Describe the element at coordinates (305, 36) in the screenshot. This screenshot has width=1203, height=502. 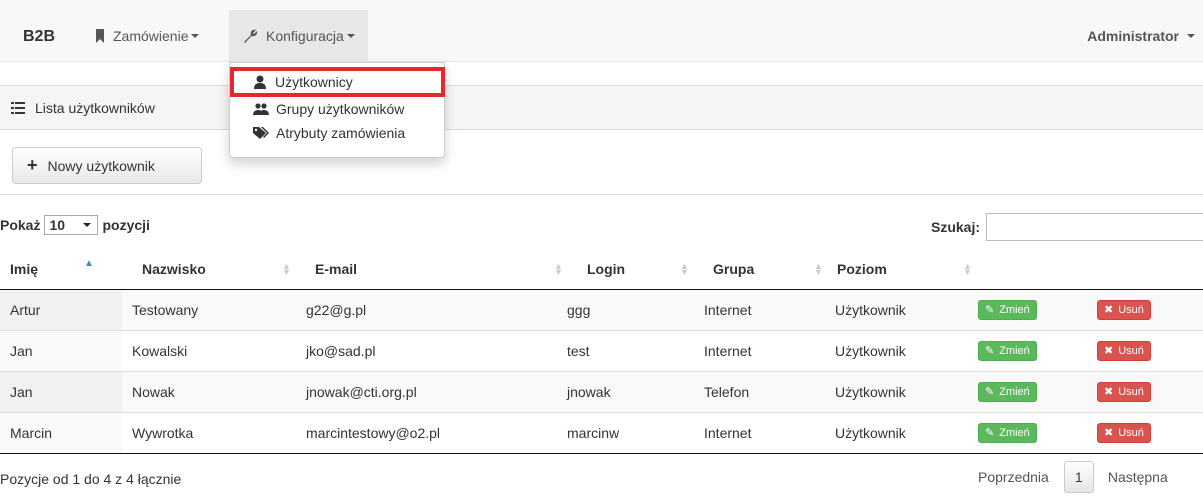
I see `nav-konfiguracja-label: Konfiguracja` at that location.